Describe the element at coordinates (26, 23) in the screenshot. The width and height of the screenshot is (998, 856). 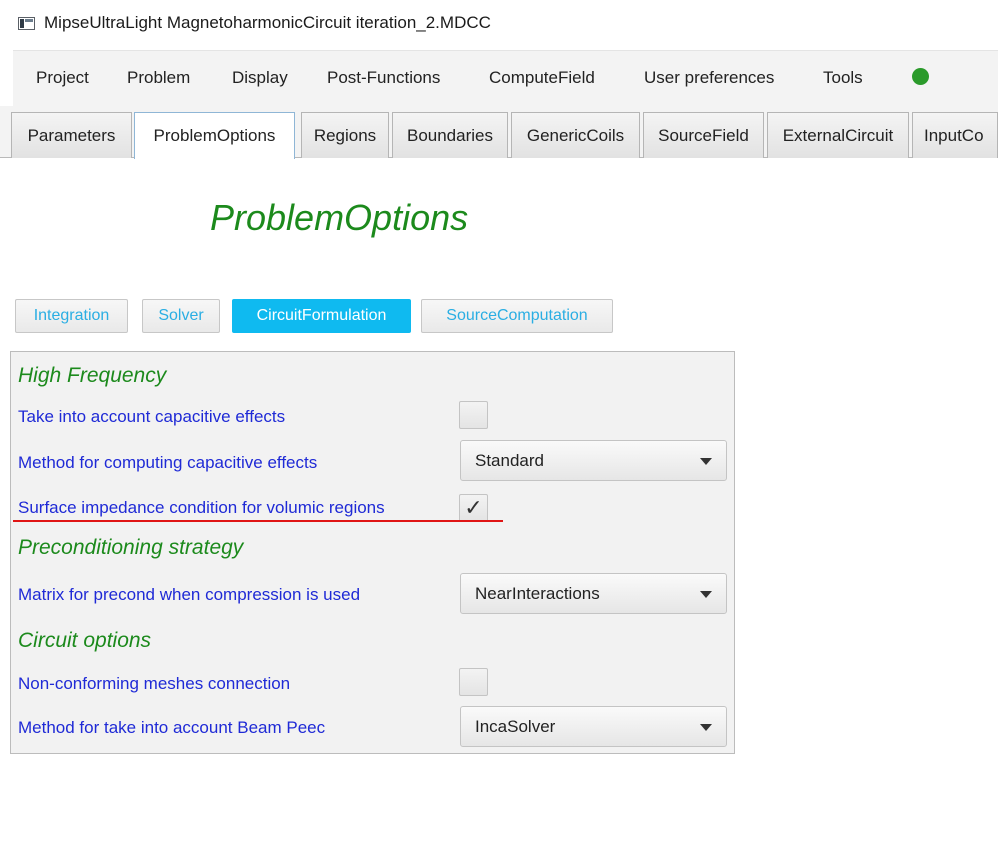
I see `app-window-icon` at that location.